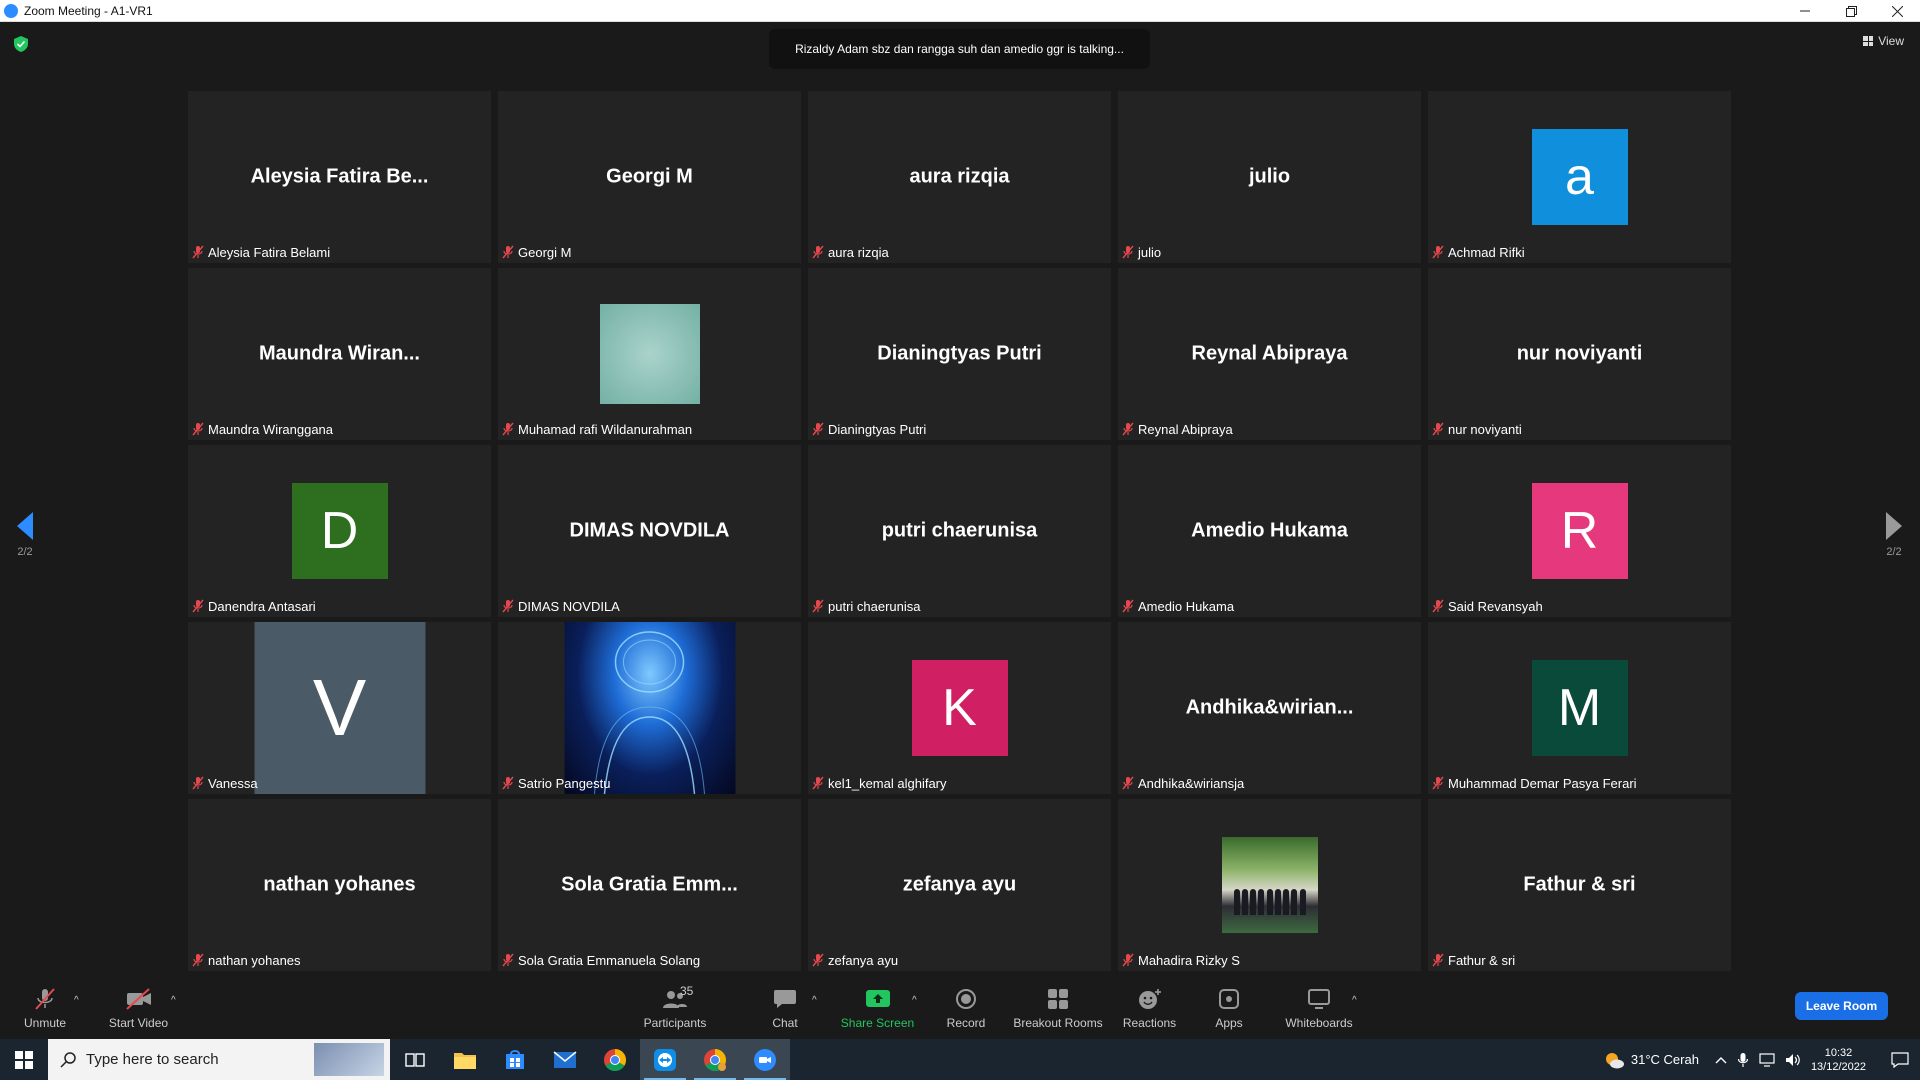 This screenshot has width=1920, height=1080. What do you see at coordinates (914, 1000) in the screenshot?
I see `share-options-caret-icon: ^` at bounding box center [914, 1000].